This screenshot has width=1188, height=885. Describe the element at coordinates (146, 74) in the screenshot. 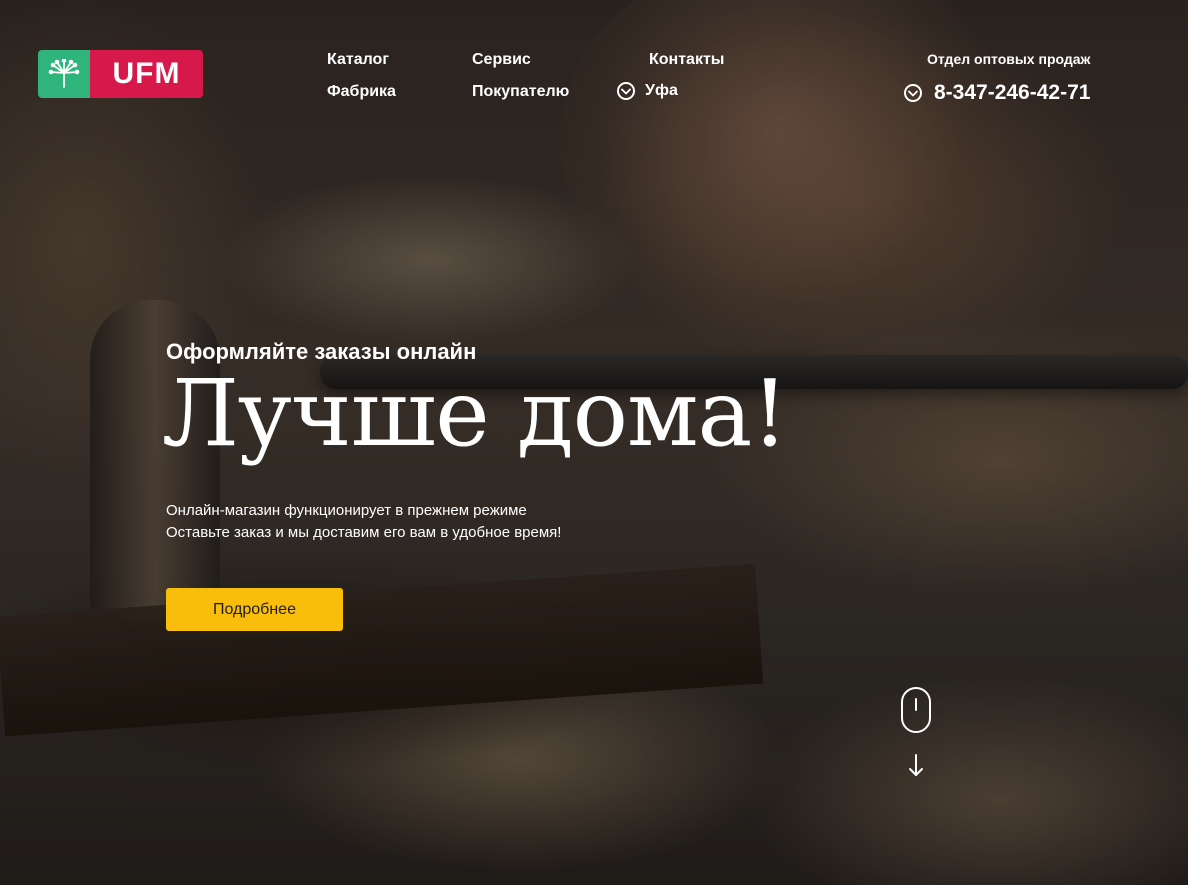

I see `logo-text: UFM` at that location.